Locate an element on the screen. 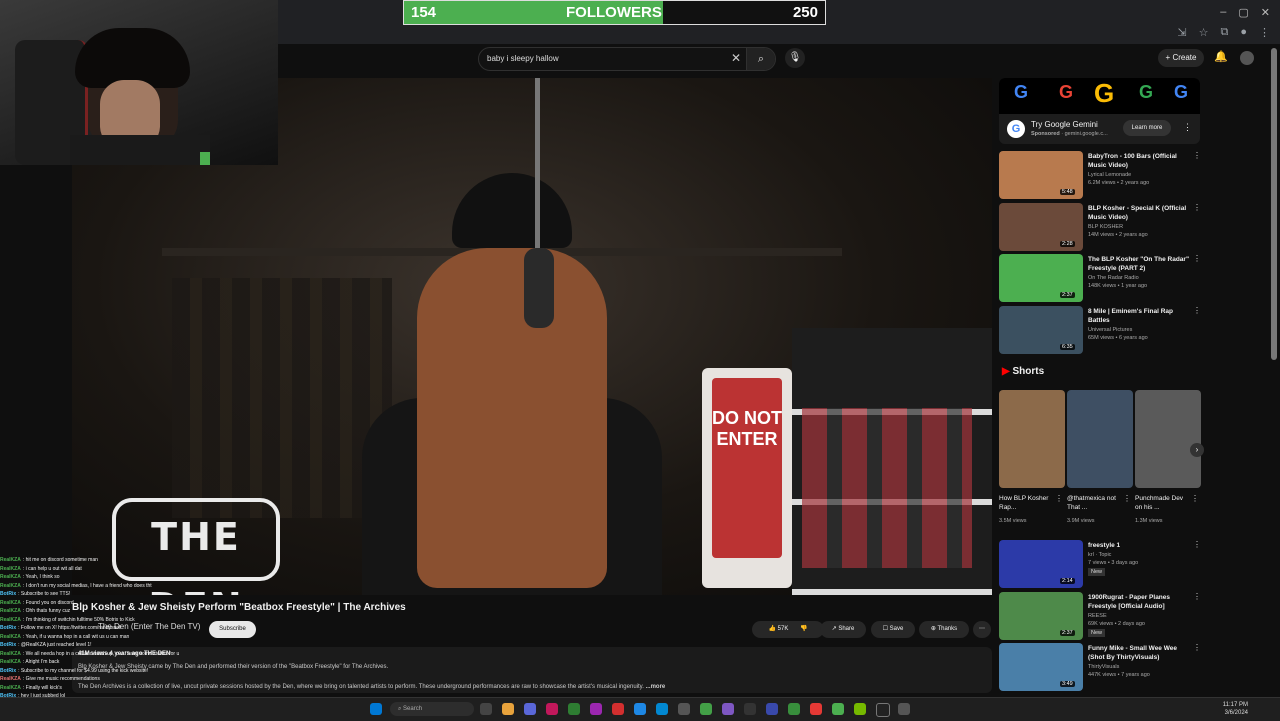 The width and height of the screenshot is (1280, 721). short-item: @thatmexica not That ... 3.9M views ⋮ is located at coordinates (1100, 460).